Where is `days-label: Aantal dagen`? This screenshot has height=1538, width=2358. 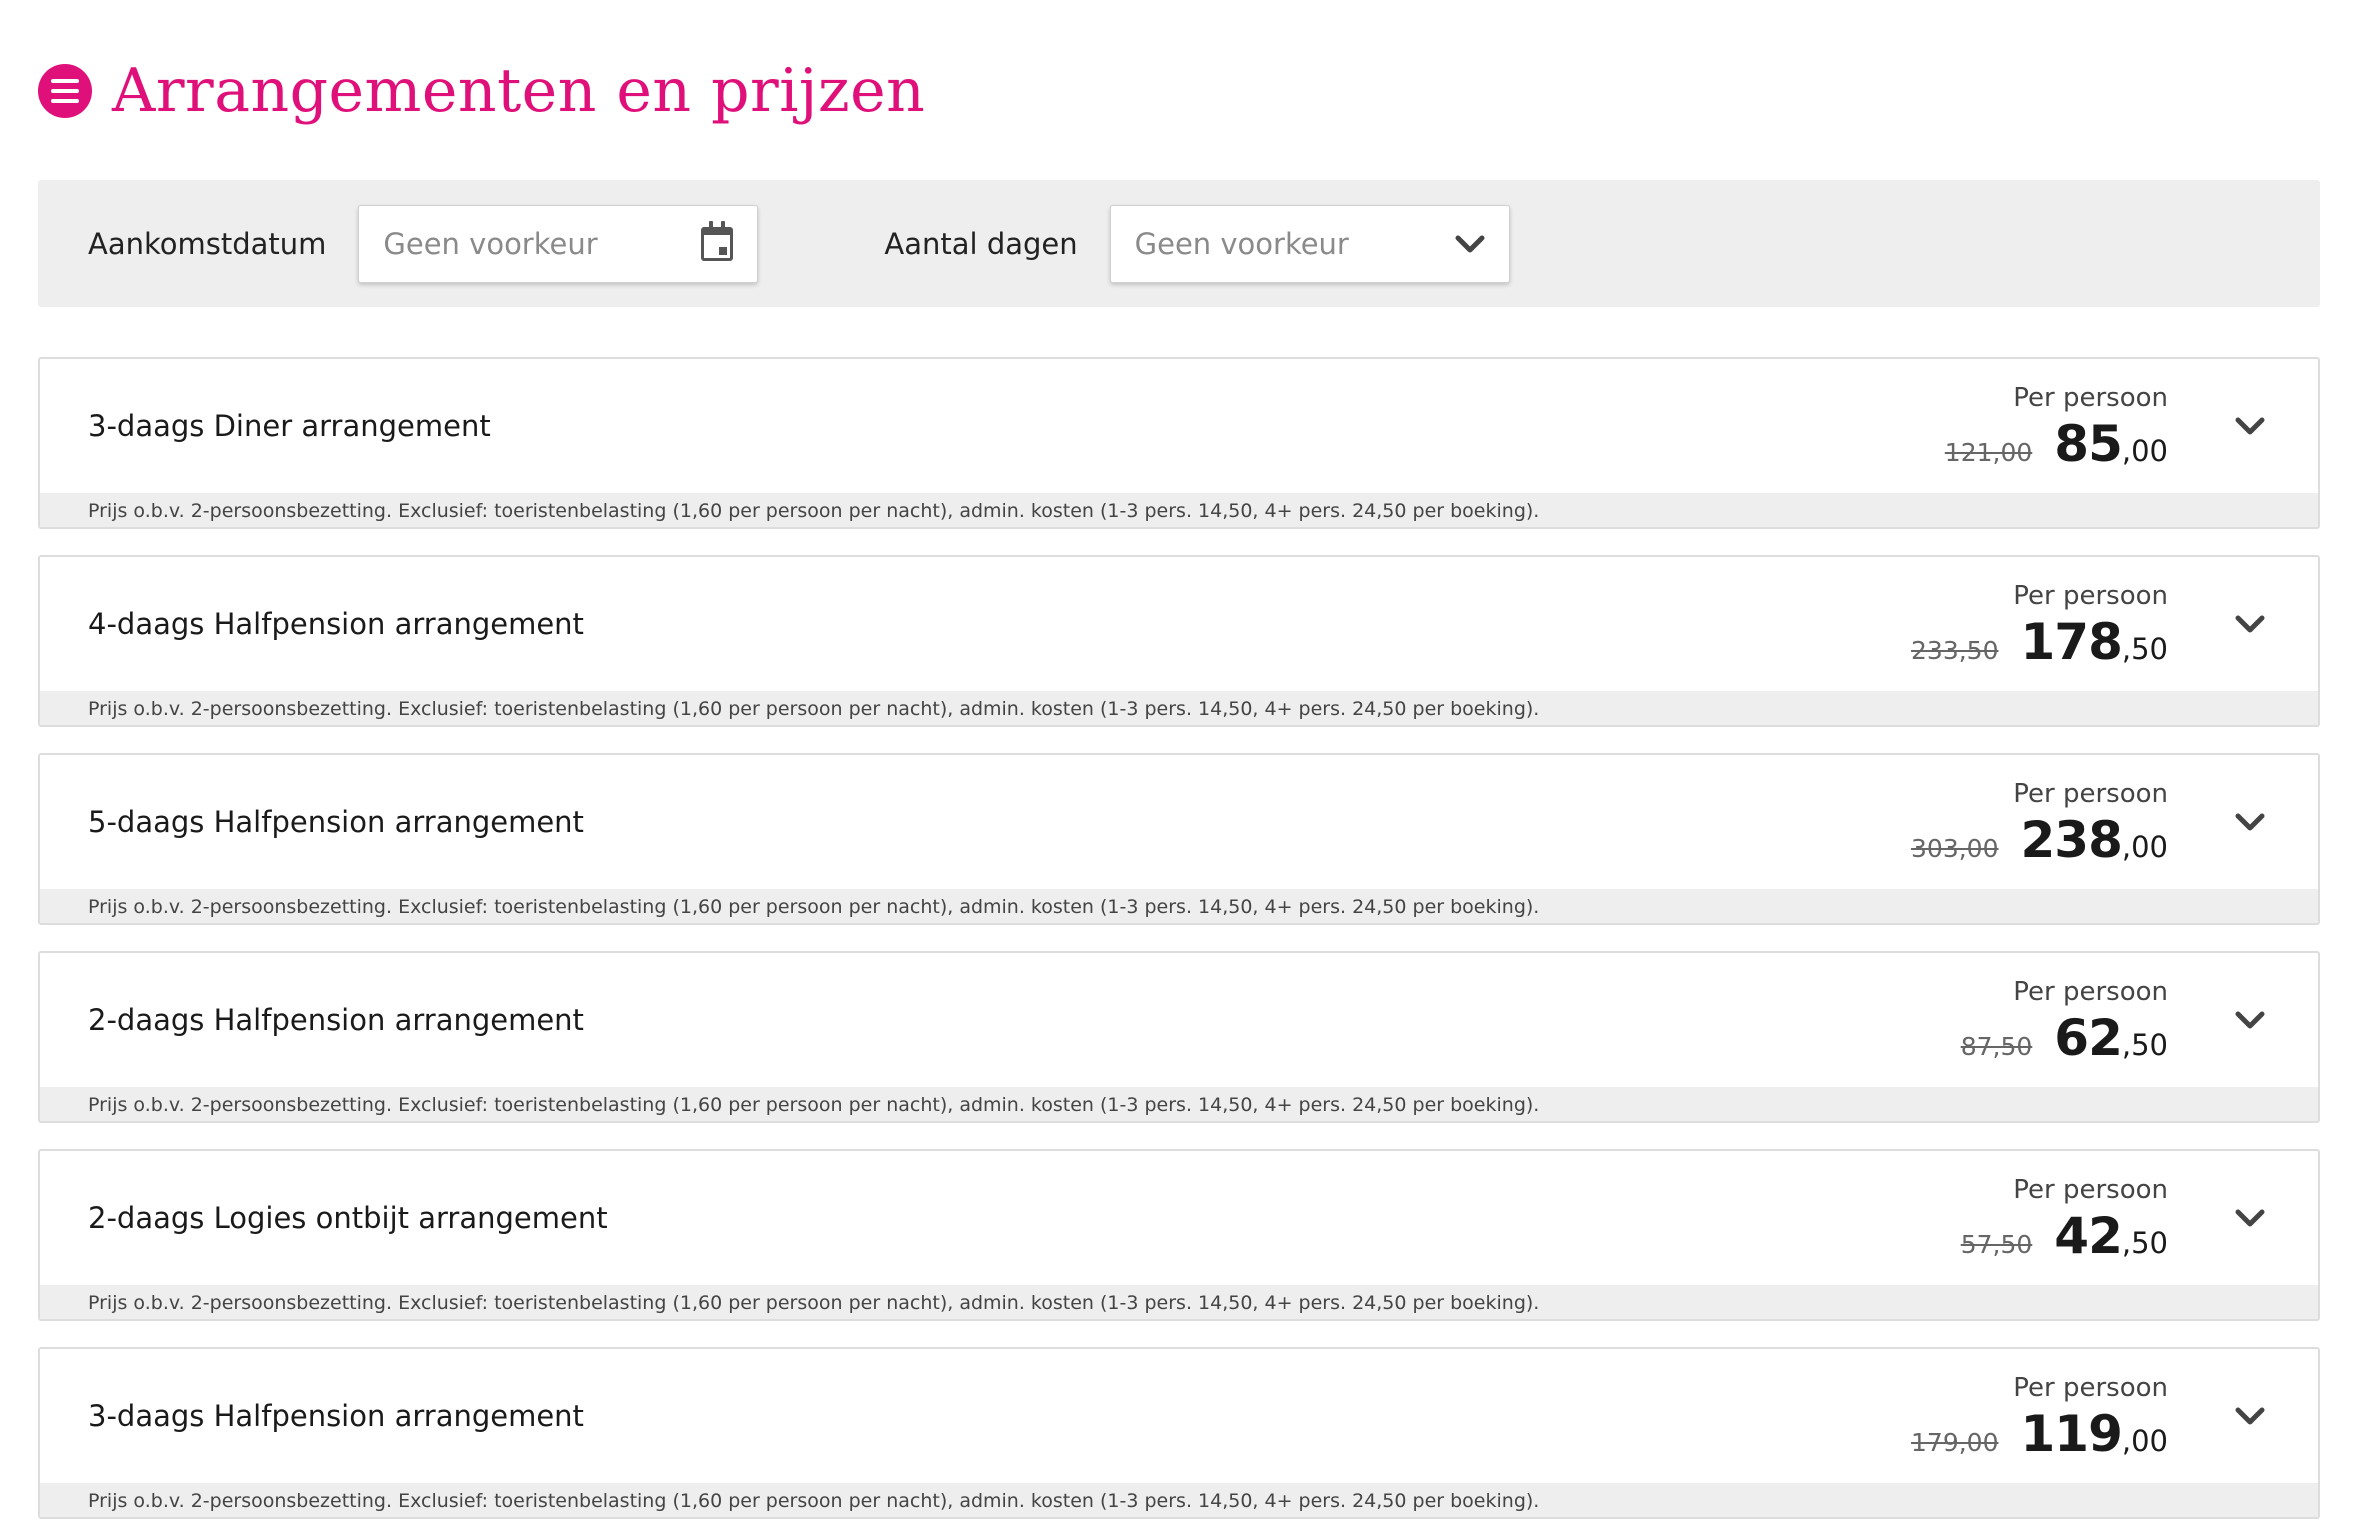
days-label: Aantal dagen is located at coordinates (981, 243).